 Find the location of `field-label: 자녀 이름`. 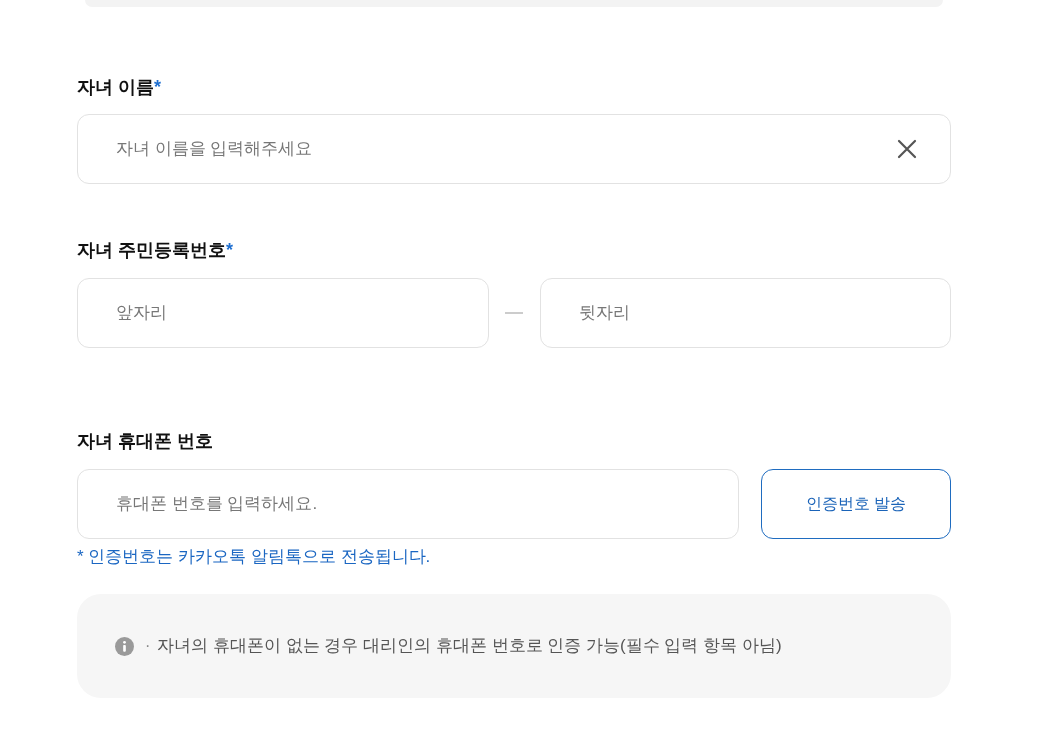

field-label: 자녀 이름 is located at coordinates (115, 87).